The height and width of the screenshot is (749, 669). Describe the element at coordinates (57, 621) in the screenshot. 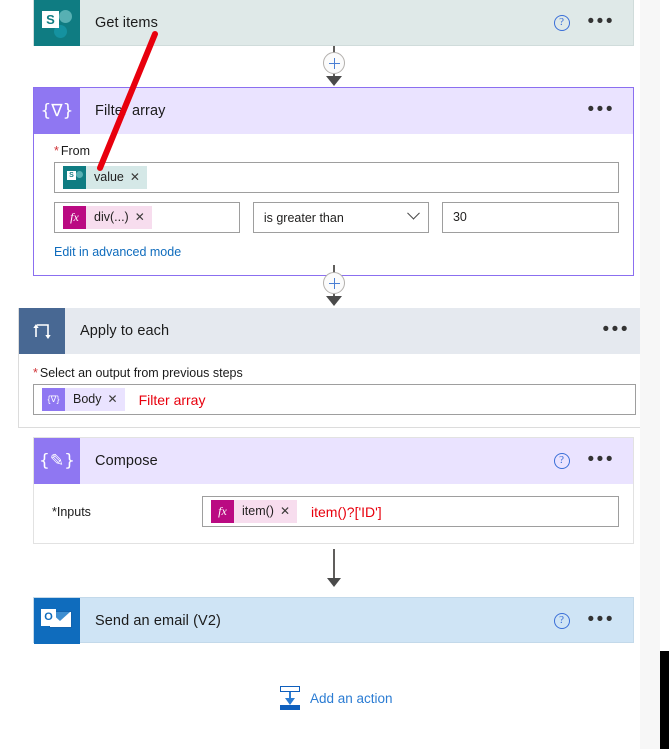

I see `outlook-icon: O` at that location.